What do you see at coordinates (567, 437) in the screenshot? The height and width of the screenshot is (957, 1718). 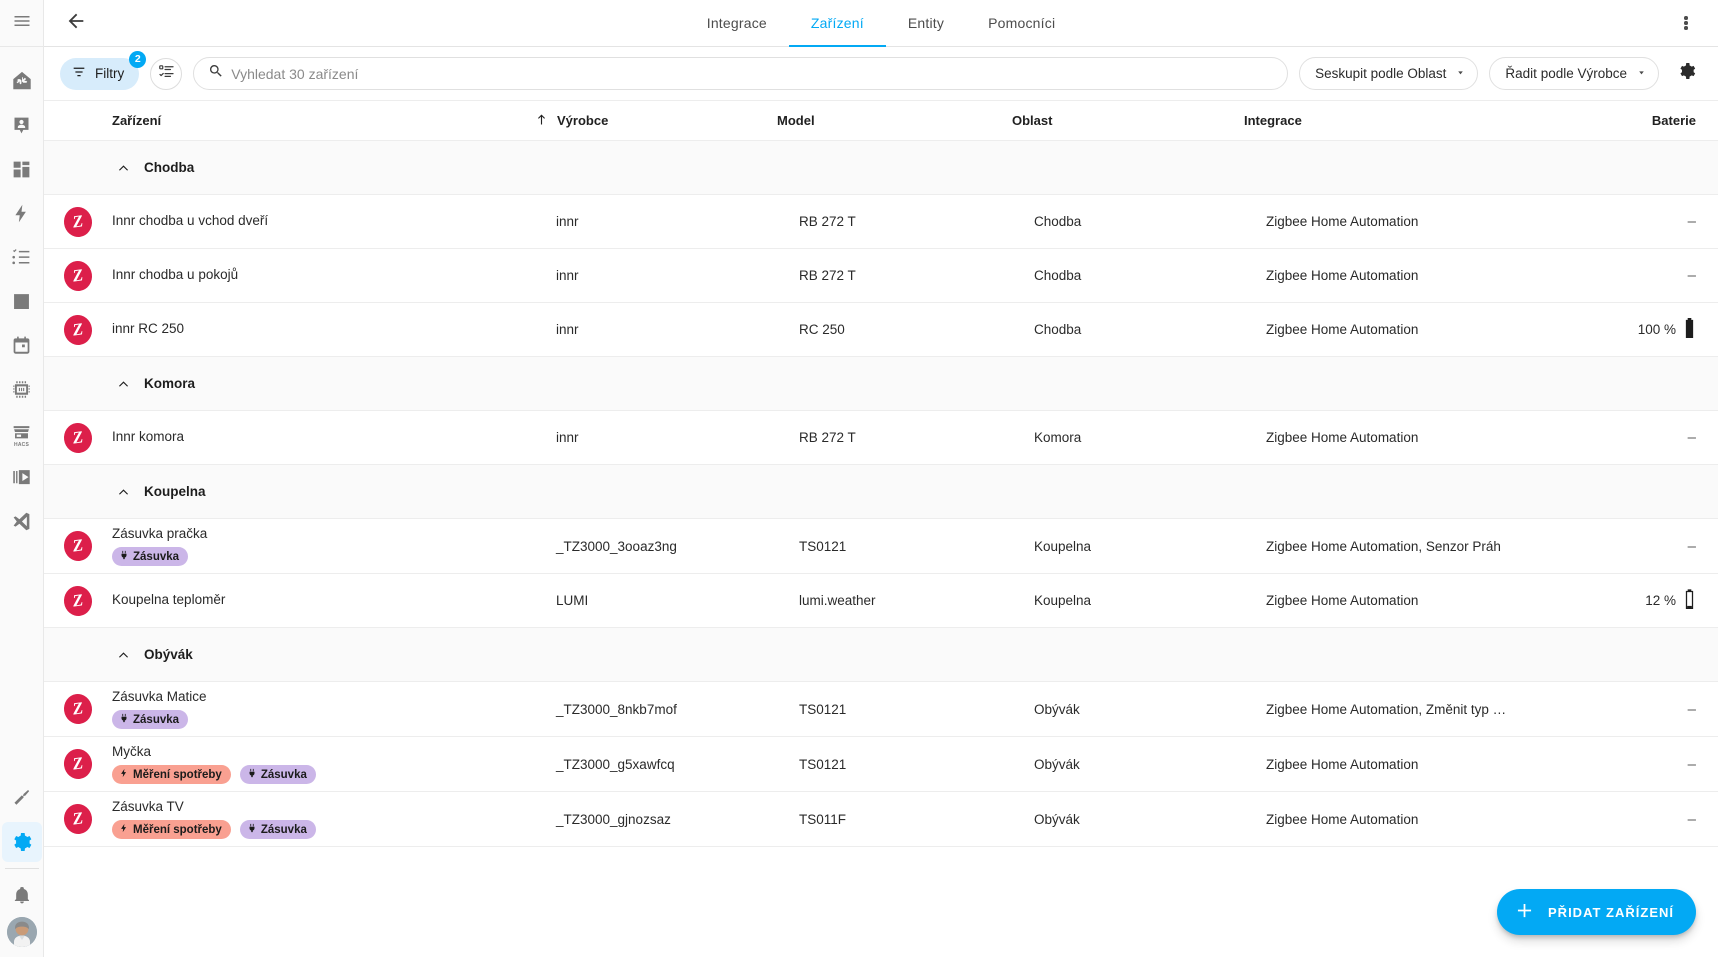 I see `manufacturer-cell: innr` at bounding box center [567, 437].